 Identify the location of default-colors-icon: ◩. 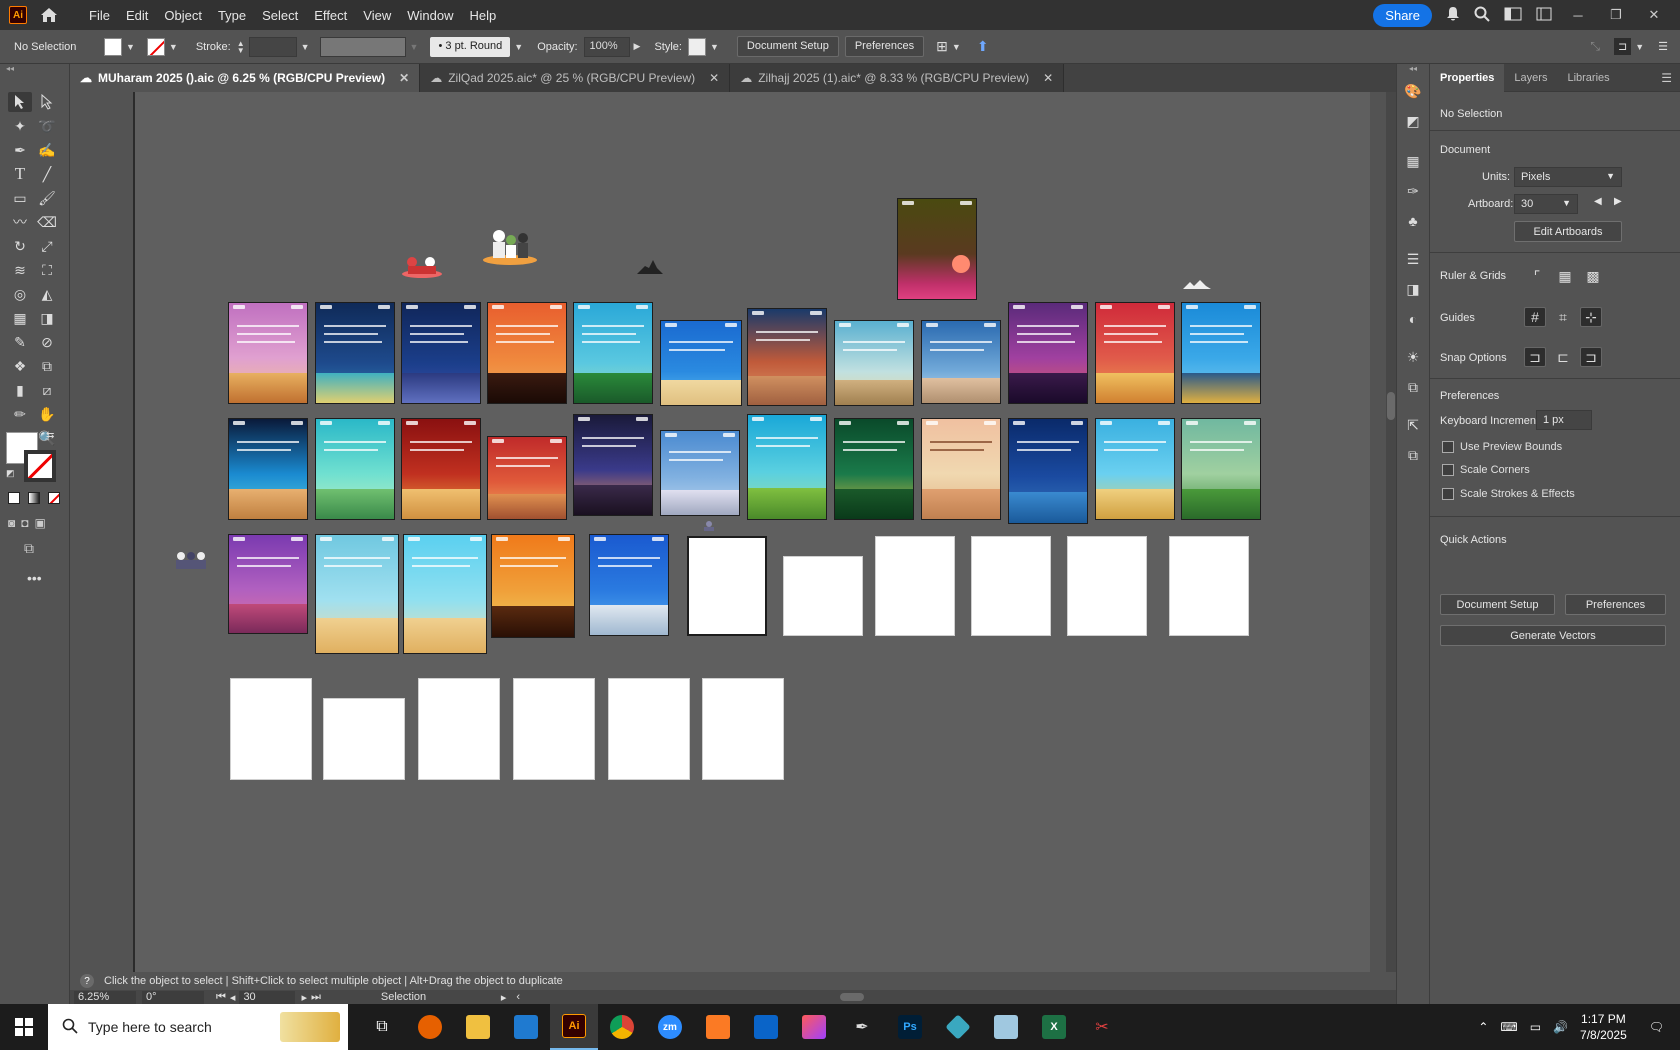
(10, 473).